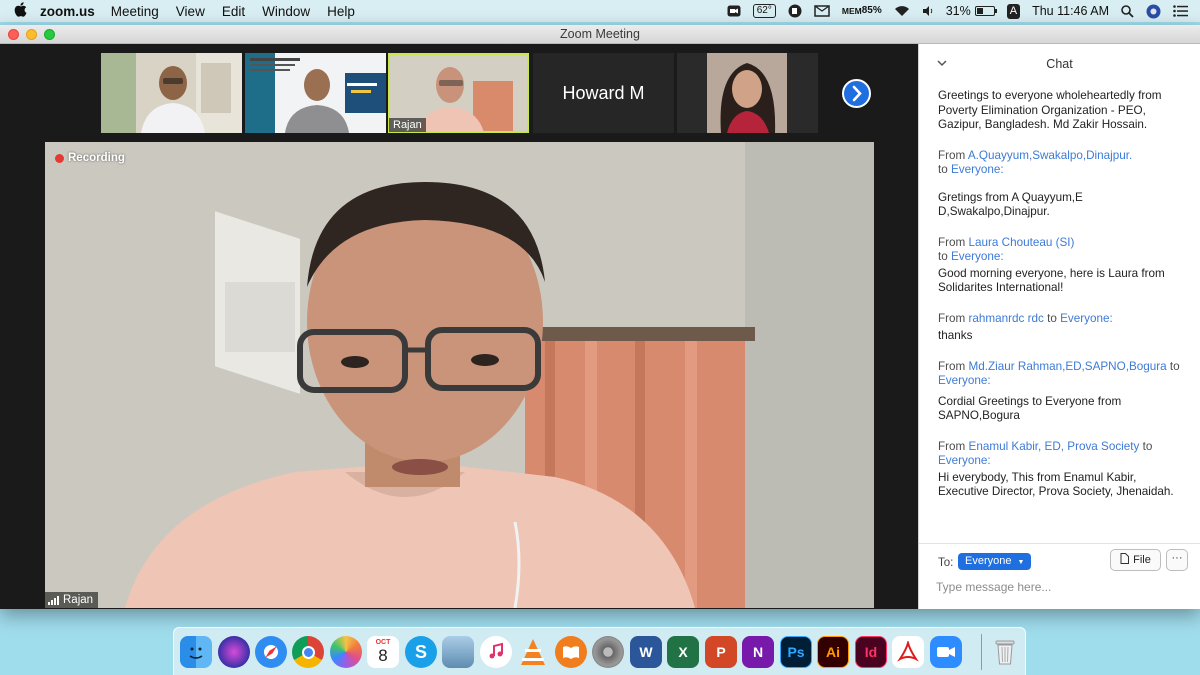  I want to click on participant-name: Howard M, so click(603, 92).